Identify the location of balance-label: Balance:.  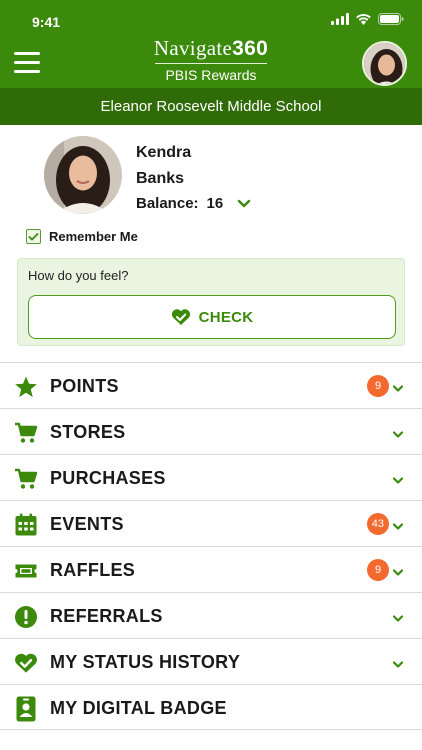
(167, 203).